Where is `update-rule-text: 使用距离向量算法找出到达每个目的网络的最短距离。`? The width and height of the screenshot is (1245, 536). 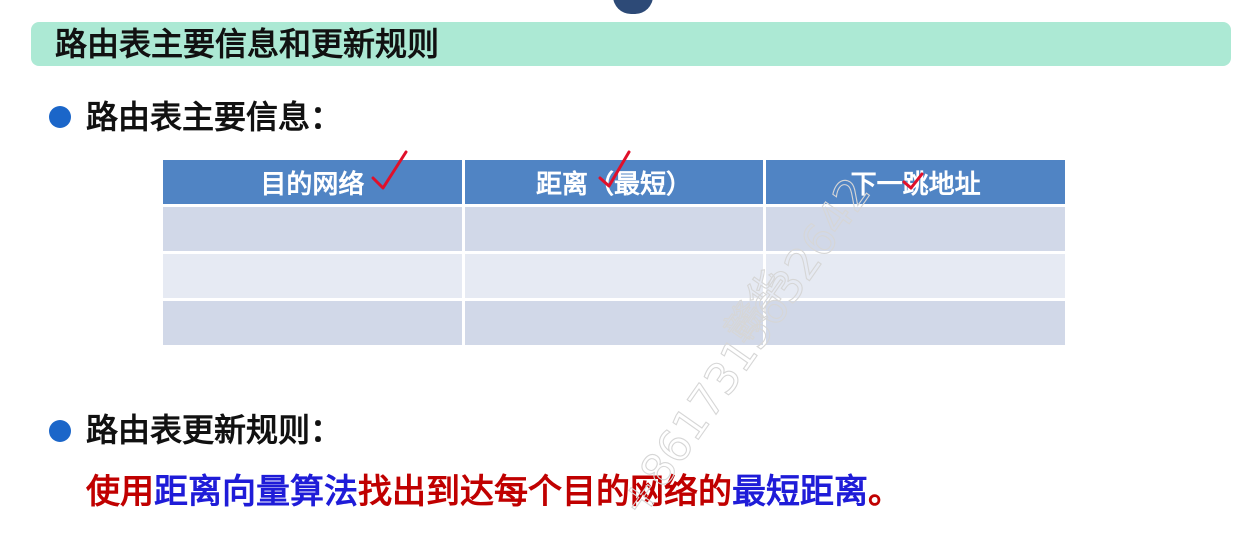 update-rule-text: 使用距离向量算法找出到达每个目的网络的最短距离。 is located at coordinates (494, 492).